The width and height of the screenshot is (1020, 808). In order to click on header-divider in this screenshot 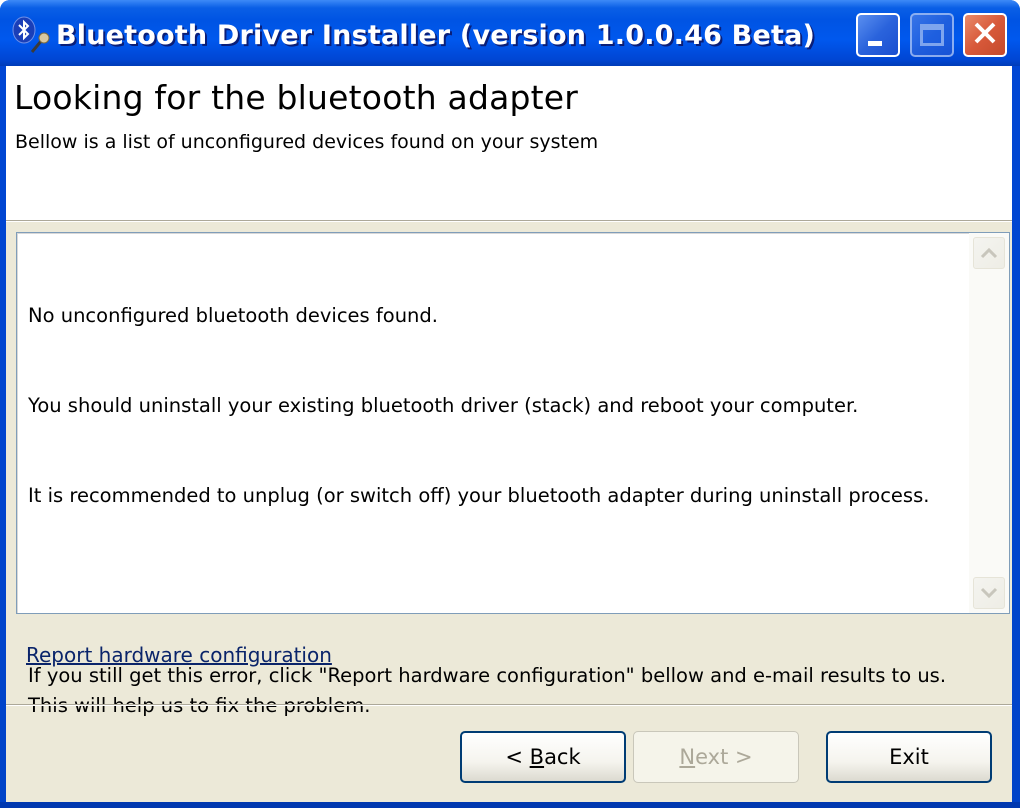, I will do `click(509, 221)`.